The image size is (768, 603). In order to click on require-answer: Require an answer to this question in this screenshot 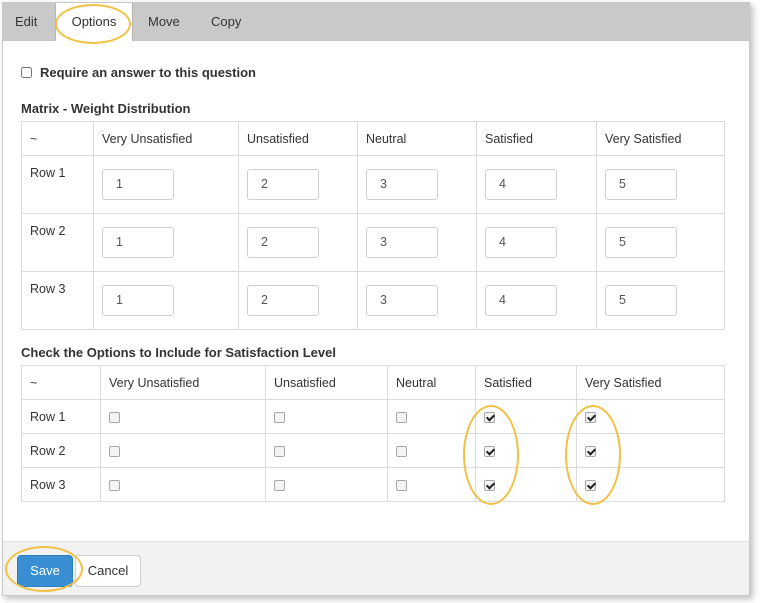, I will do `click(138, 72)`.